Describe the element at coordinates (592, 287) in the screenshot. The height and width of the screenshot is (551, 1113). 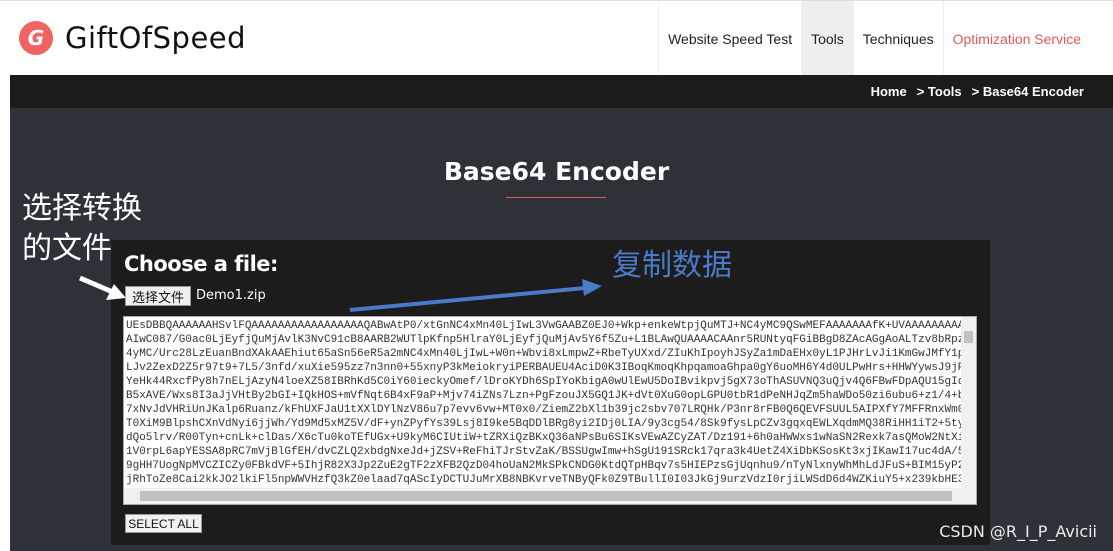
I see `blue-arrow-head` at that location.